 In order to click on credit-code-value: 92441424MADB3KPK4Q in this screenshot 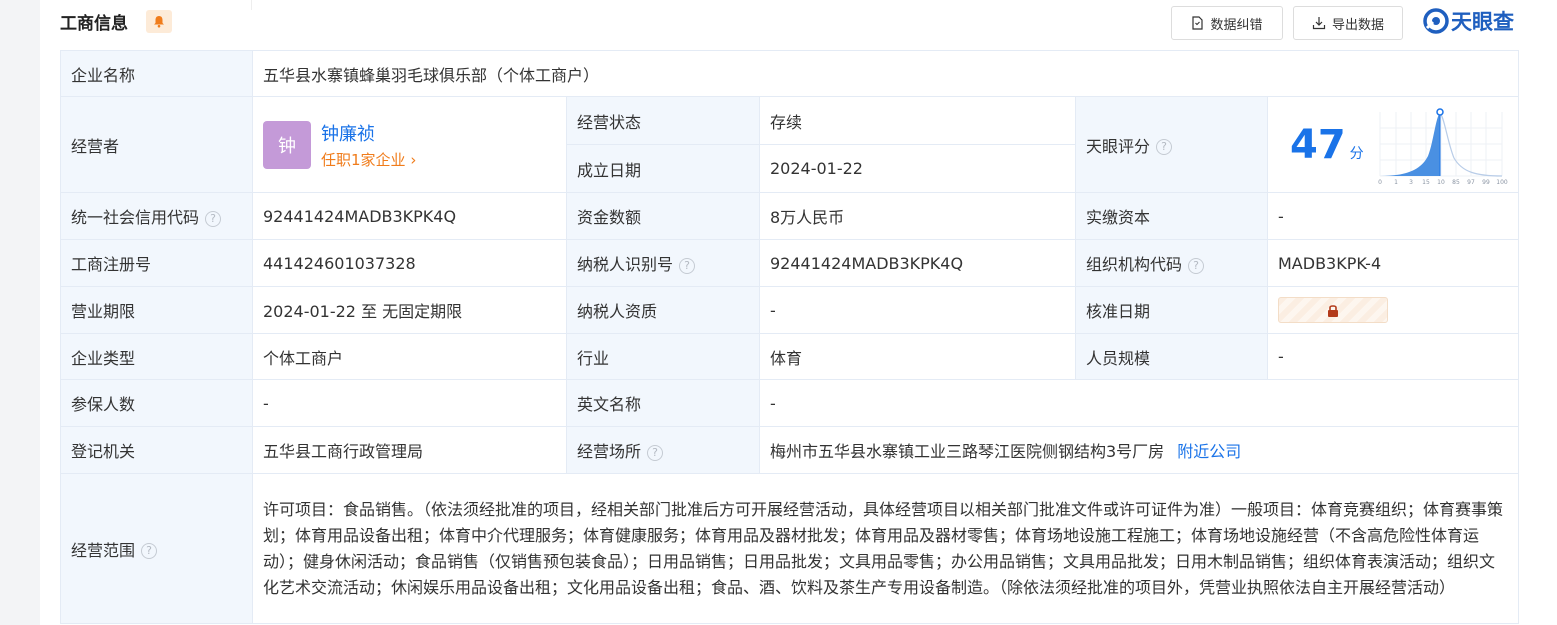, I will do `click(409, 216)`.